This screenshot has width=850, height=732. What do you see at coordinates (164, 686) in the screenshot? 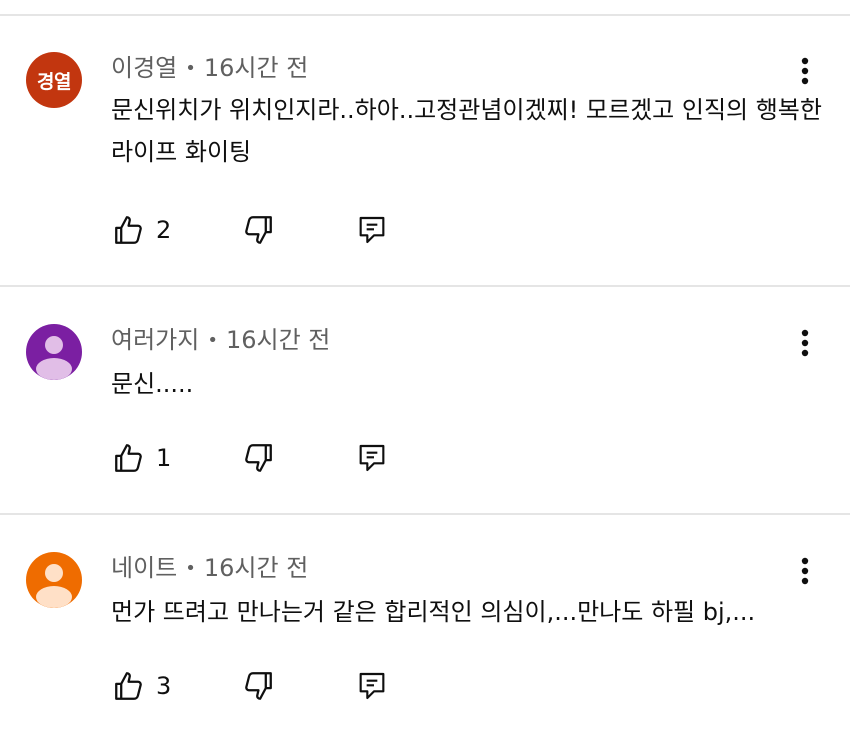
I see `like-count: 3` at bounding box center [164, 686].